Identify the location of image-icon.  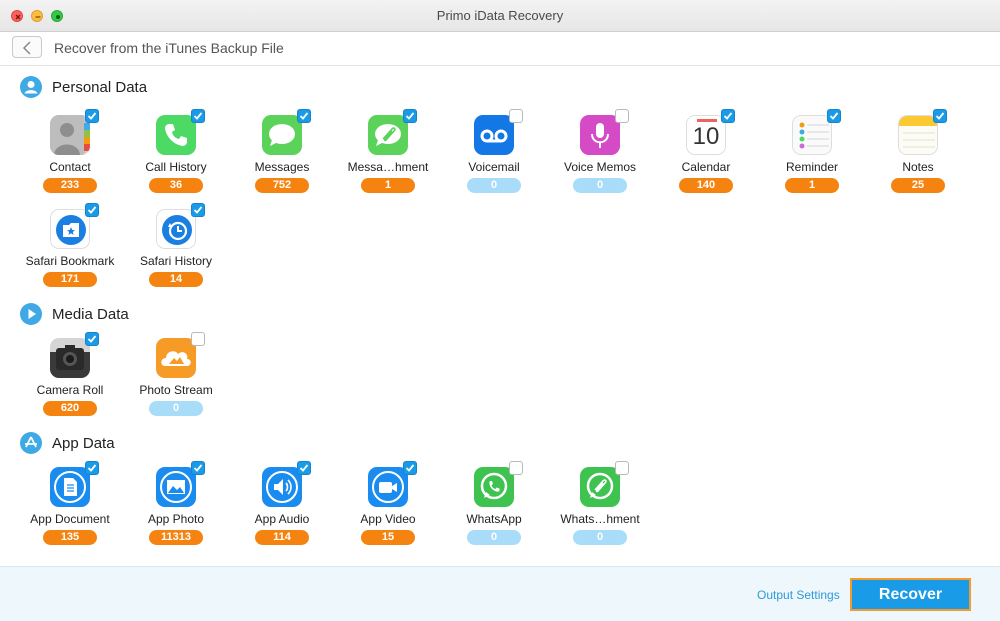
(176, 487).